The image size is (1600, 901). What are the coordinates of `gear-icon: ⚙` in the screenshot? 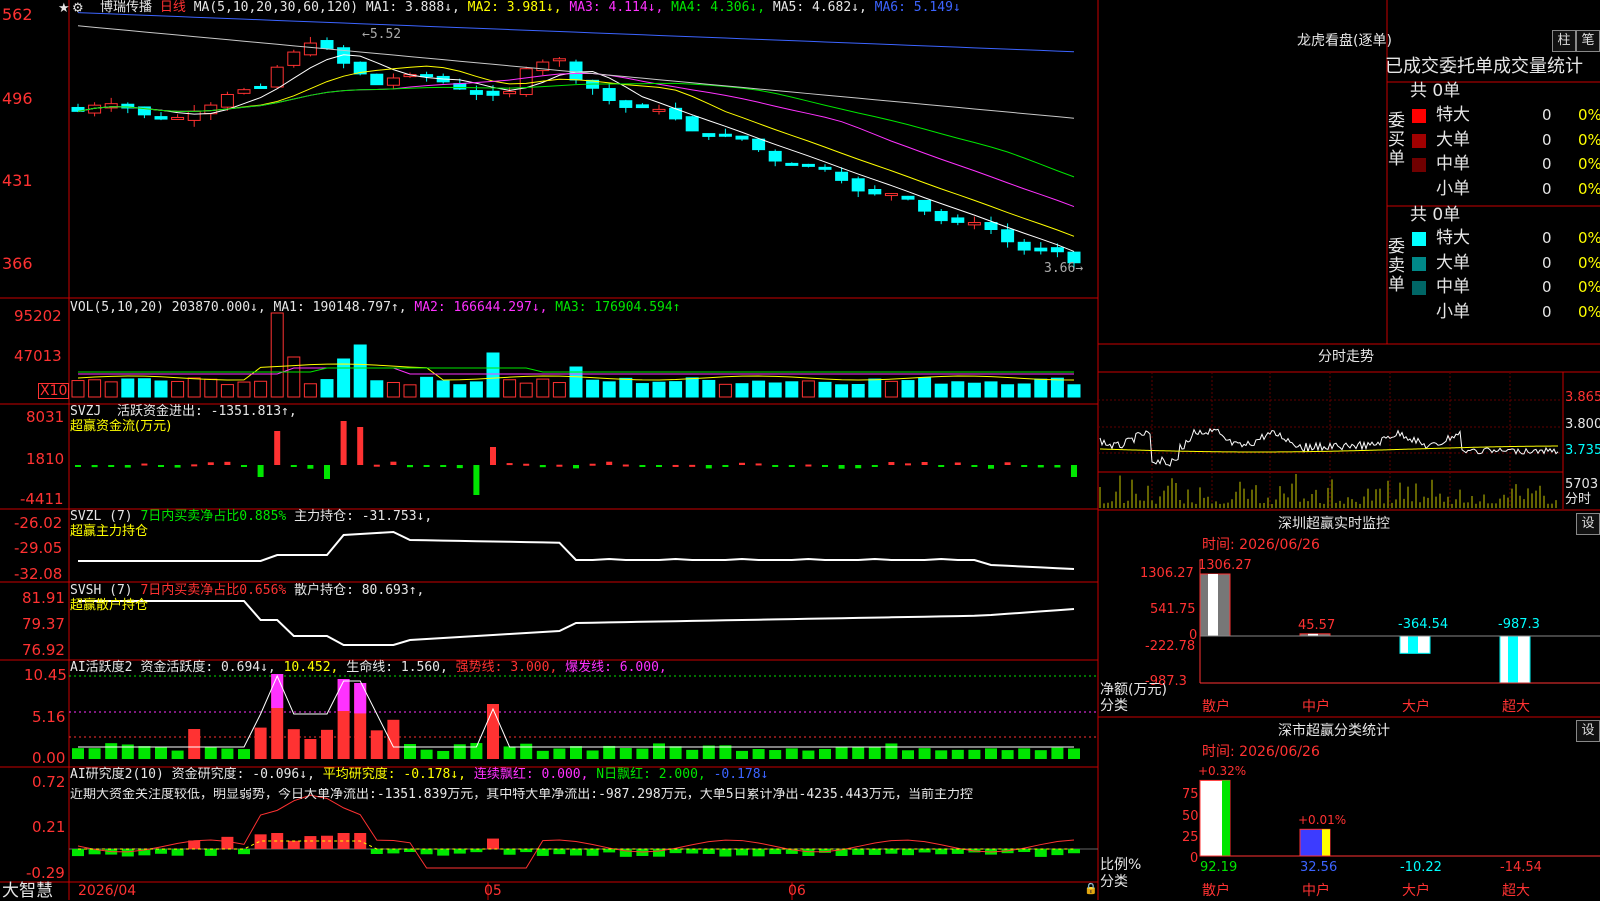 It's located at (78, 9).